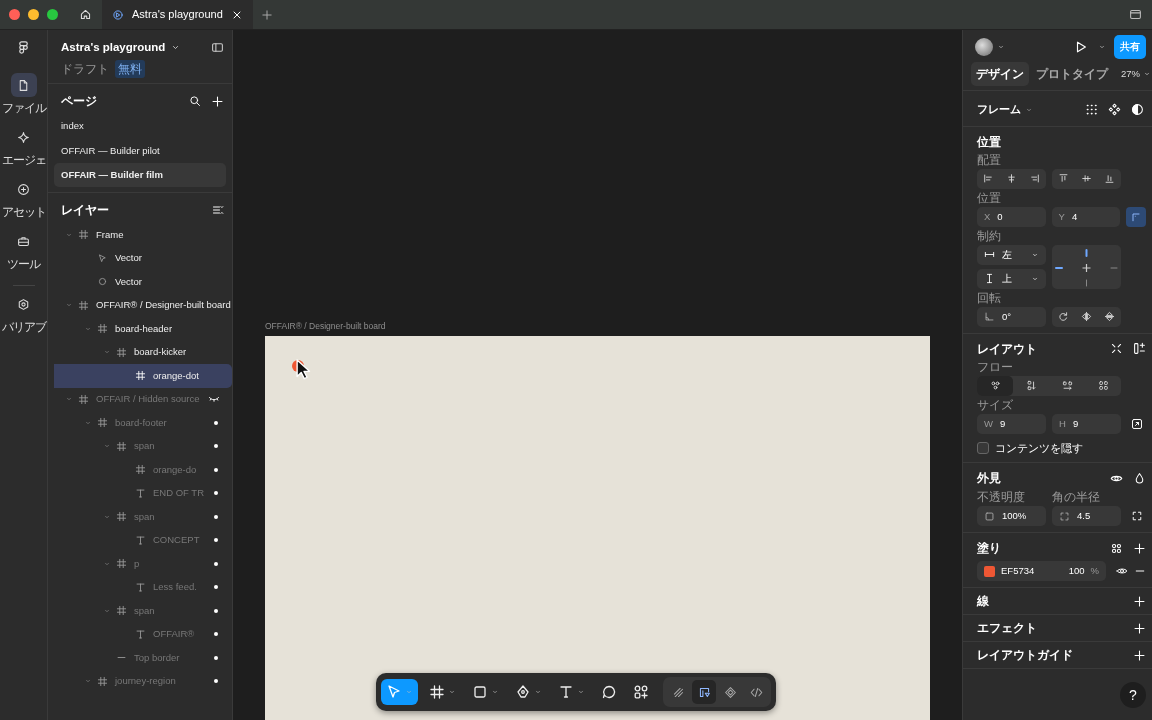 The width and height of the screenshot is (1152, 720). Describe the element at coordinates (394, 692) in the screenshot. I see `cursor-icon` at that location.